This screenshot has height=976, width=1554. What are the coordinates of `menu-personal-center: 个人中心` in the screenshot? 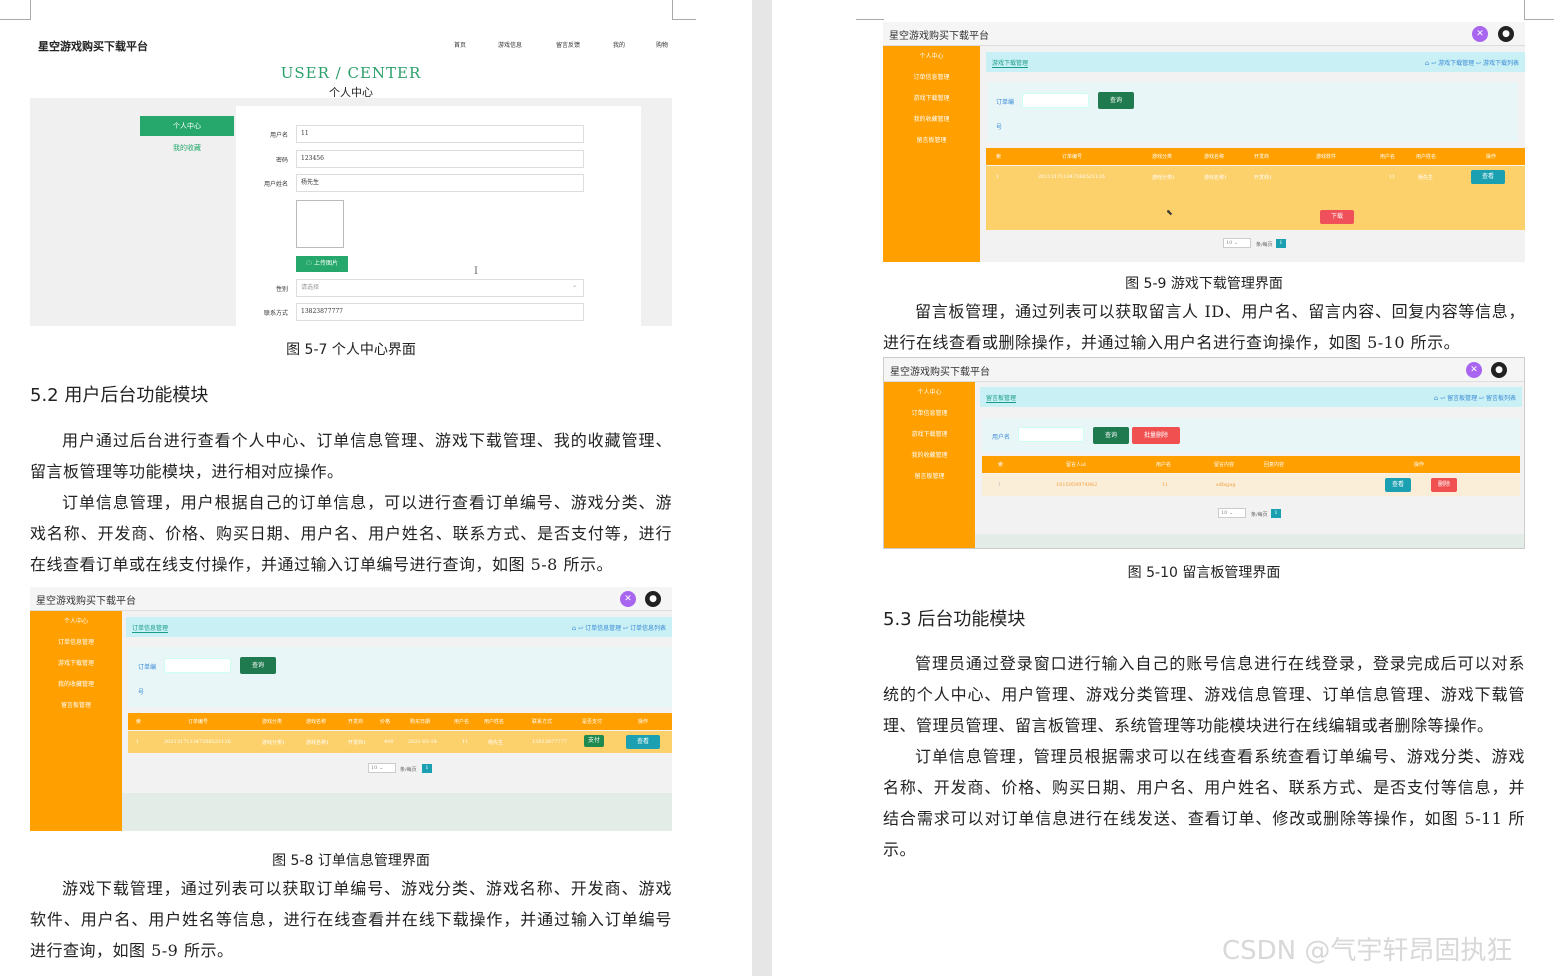 It's located at (187, 126).